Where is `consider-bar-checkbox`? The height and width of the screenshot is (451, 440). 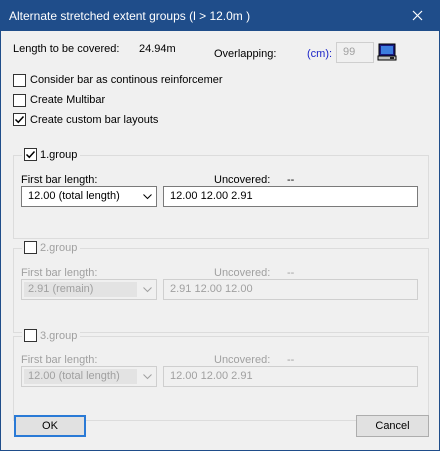
consider-bar-checkbox is located at coordinates (19, 80).